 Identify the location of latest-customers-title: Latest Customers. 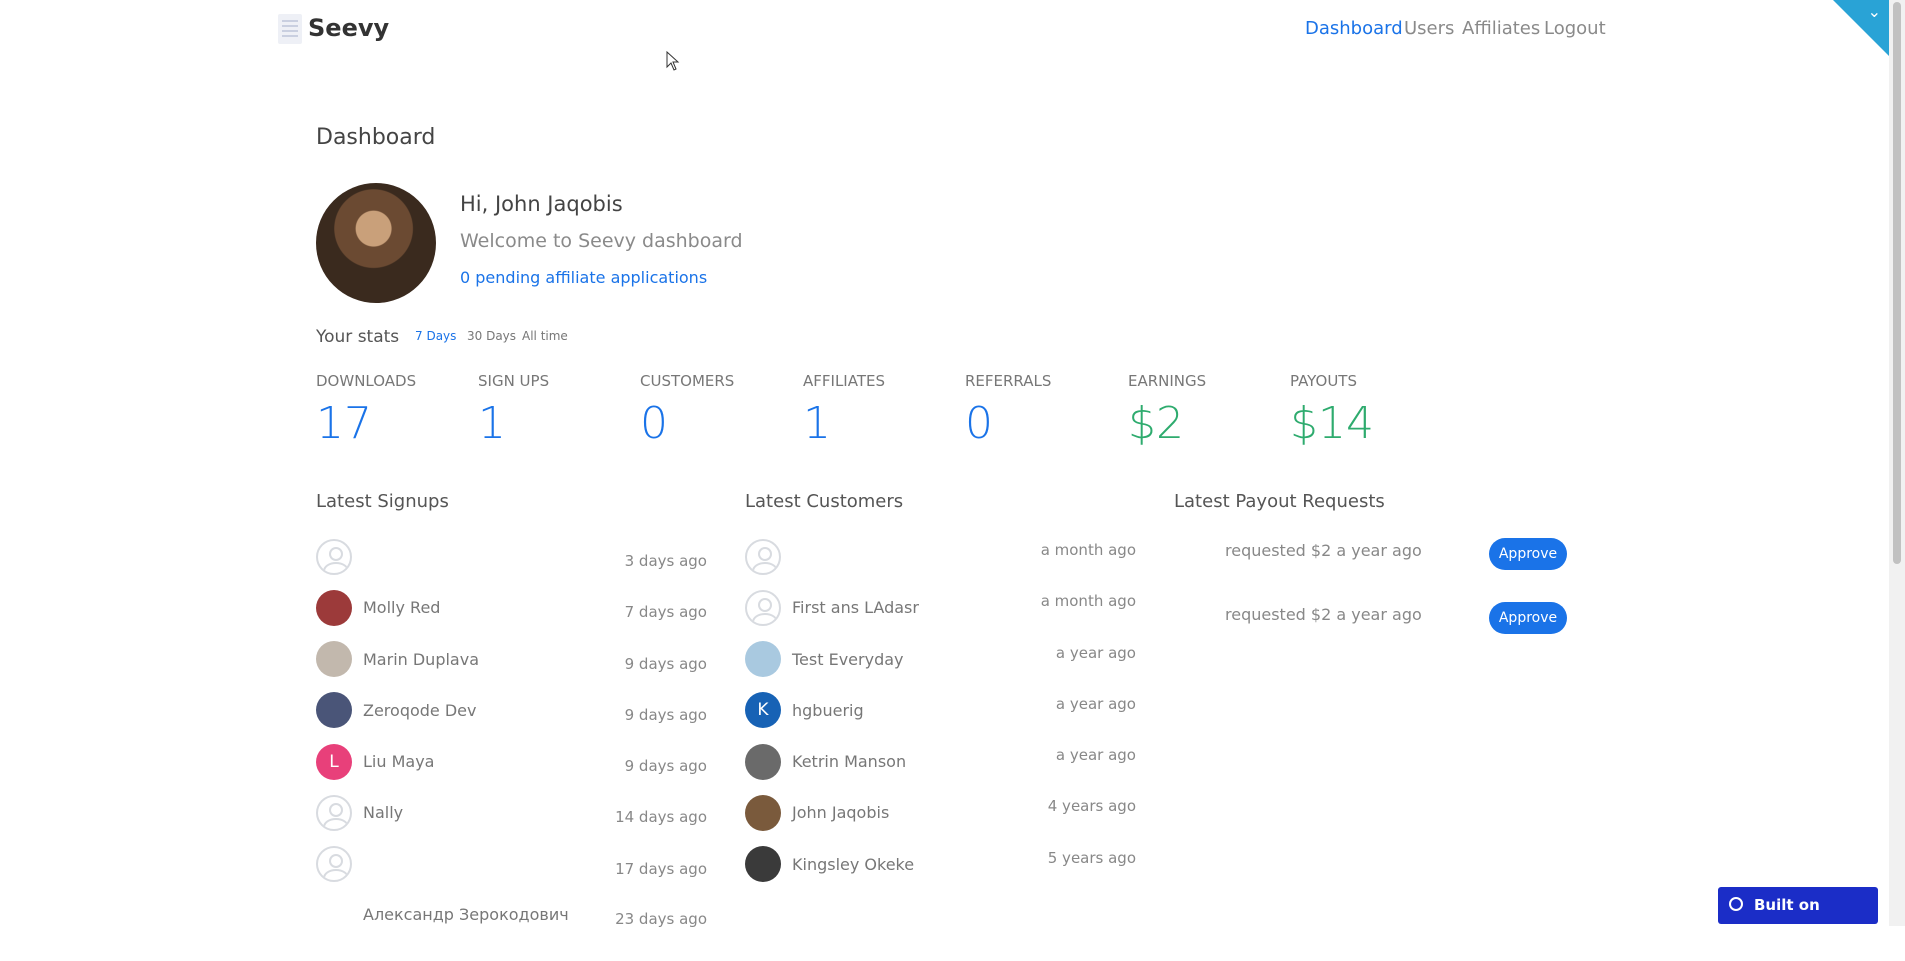
(824, 501).